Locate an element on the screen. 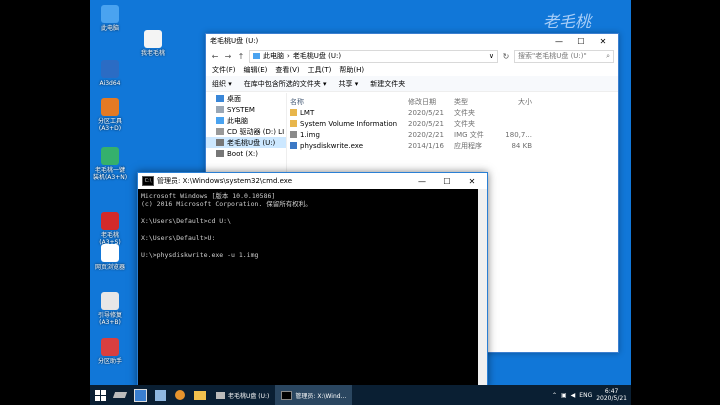 The image size is (720, 405). column-date: 修改日期 is located at coordinates (431, 102).